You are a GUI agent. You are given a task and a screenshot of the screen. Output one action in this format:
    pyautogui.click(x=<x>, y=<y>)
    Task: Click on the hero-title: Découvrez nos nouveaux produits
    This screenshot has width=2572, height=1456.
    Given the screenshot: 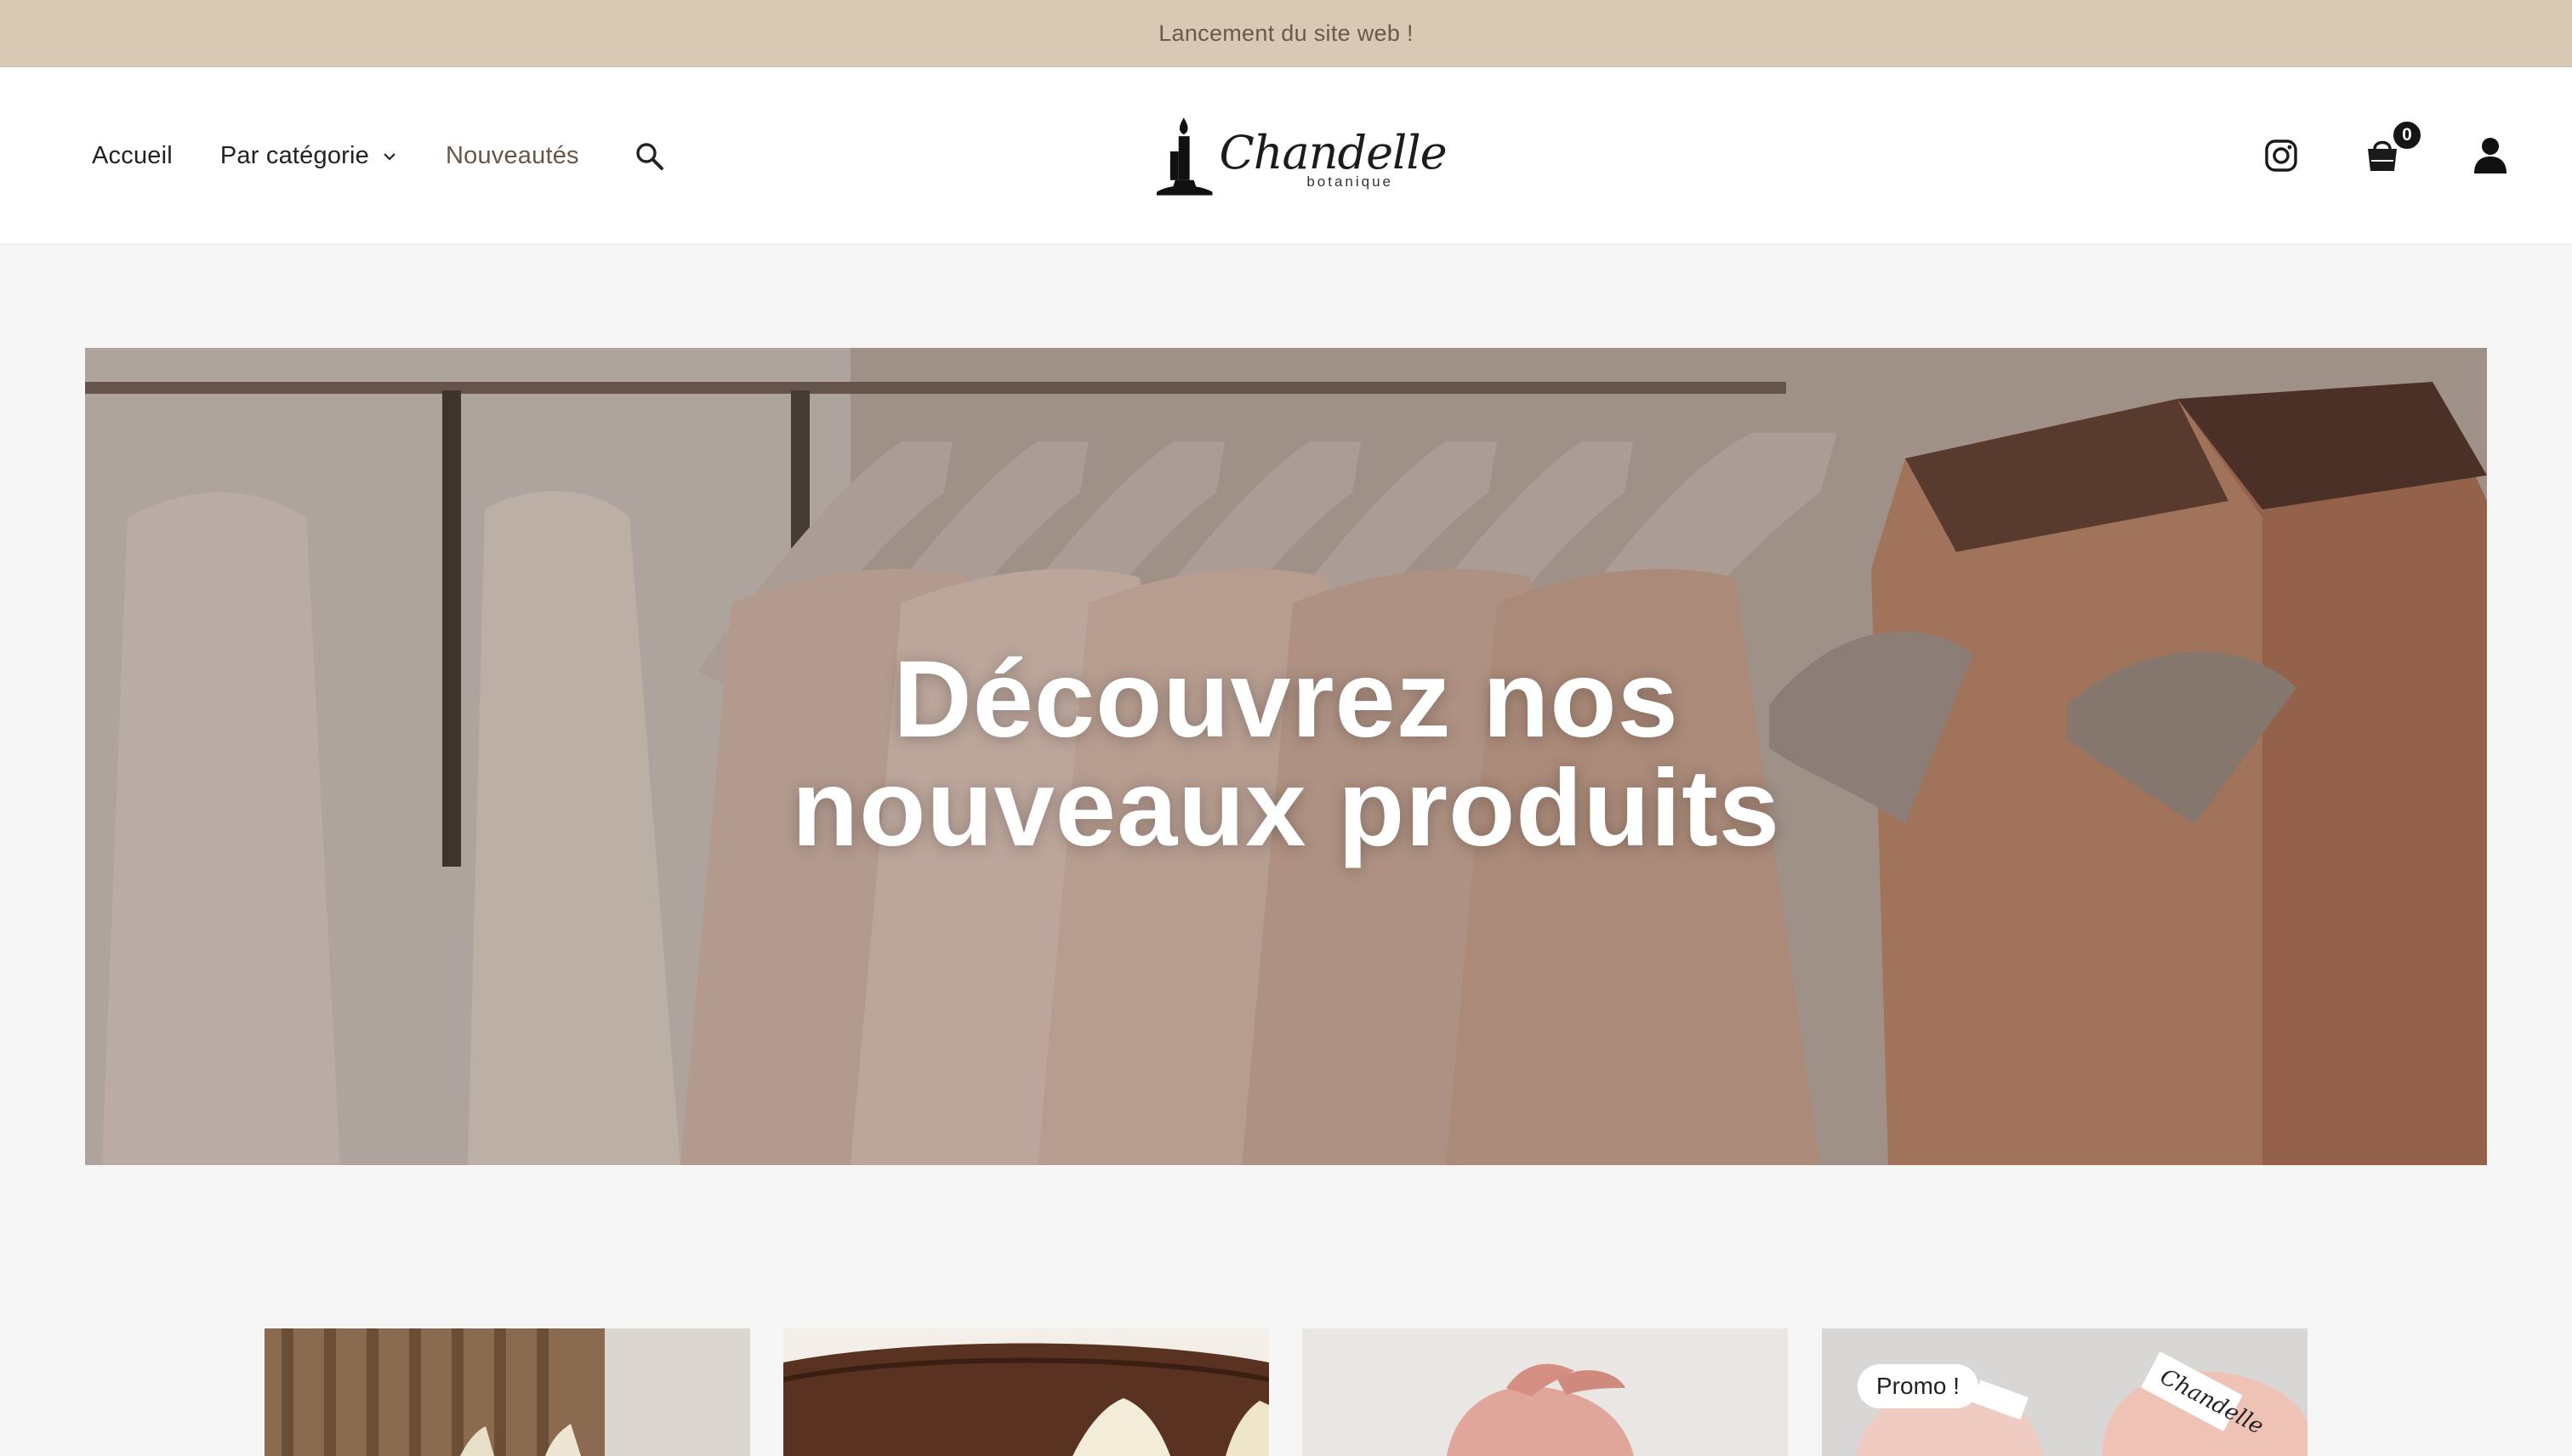 What is the action you would take?
    pyautogui.click(x=1286, y=754)
    